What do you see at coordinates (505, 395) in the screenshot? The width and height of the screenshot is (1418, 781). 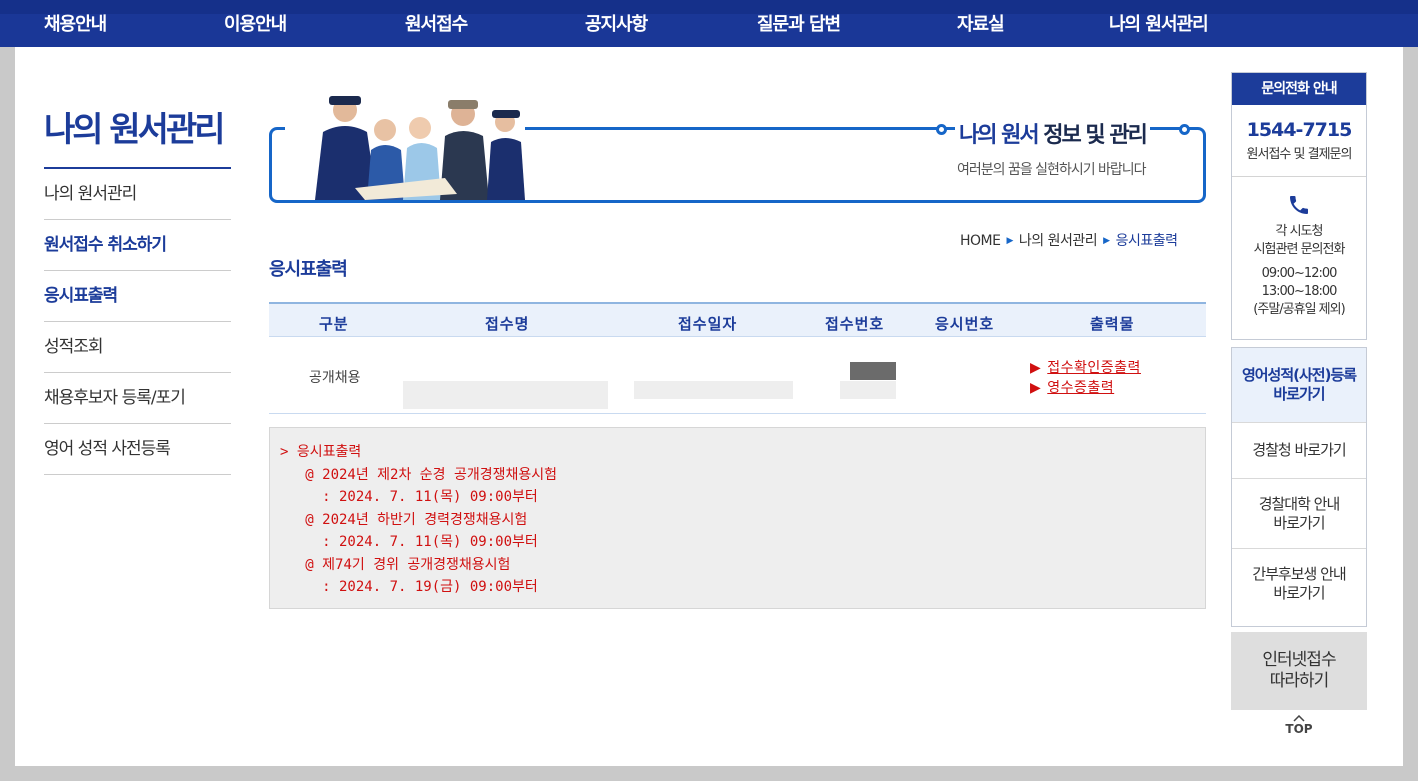 I see `redacted-application-name` at bounding box center [505, 395].